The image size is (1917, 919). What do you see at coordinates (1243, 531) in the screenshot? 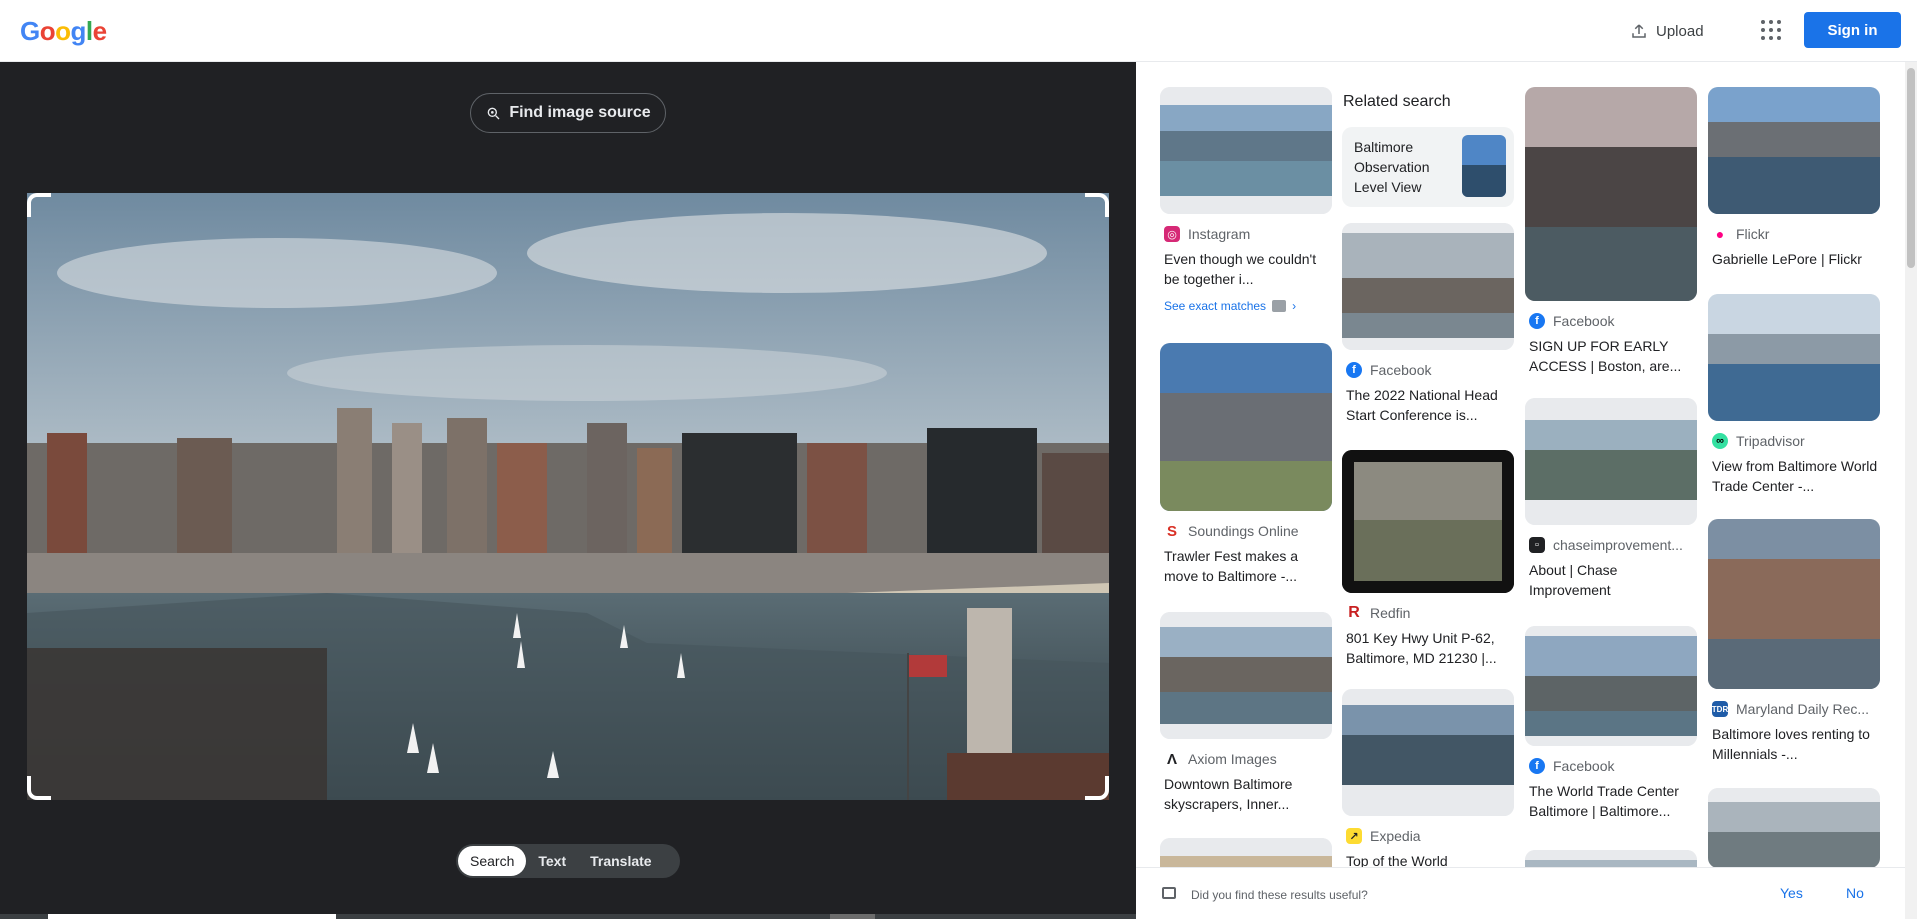
I see `source-label: Soundings Online` at bounding box center [1243, 531].